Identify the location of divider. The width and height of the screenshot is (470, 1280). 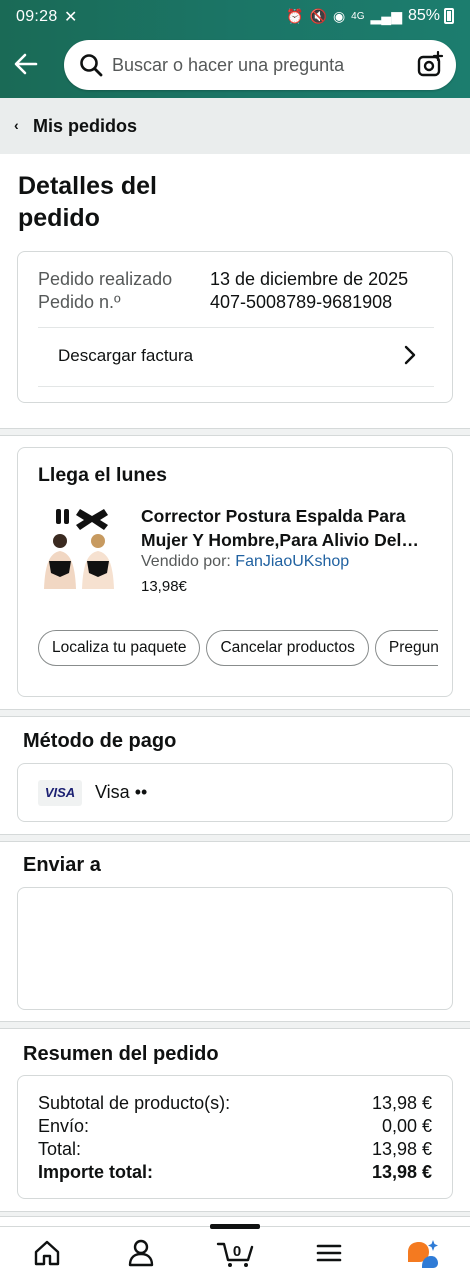
(236, 386).